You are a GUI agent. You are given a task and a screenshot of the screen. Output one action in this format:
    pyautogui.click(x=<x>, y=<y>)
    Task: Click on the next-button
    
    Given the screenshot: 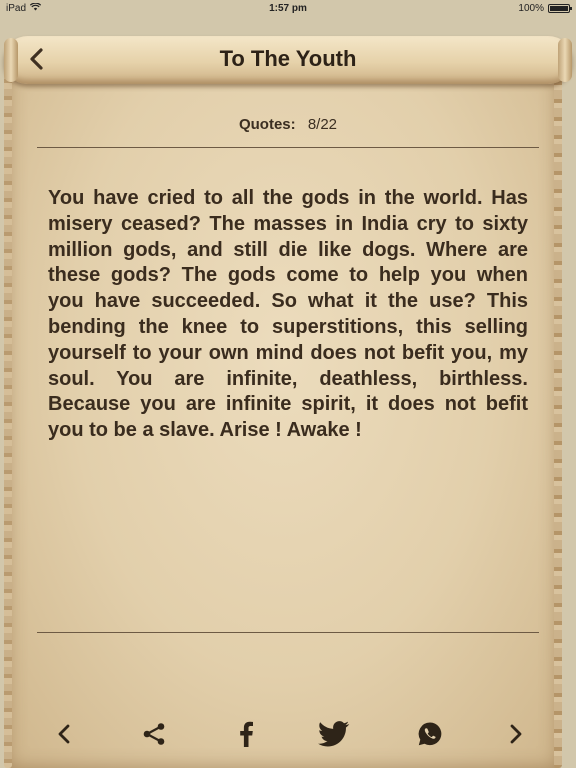 What is the action you would take?
    pyautogui.click(x=516, y=734)
    